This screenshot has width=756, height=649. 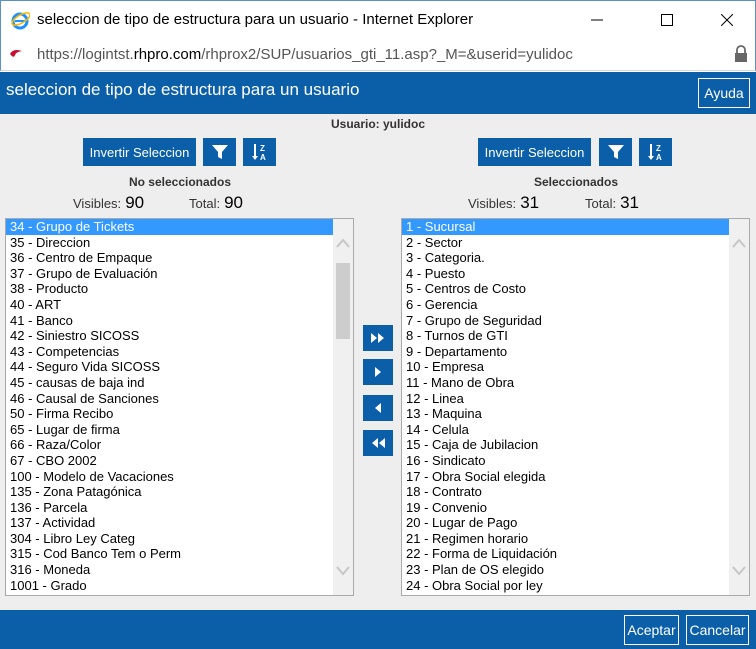 I want to click on list-item: 17 - Obra Social elegida, so click(x=575, y=477).